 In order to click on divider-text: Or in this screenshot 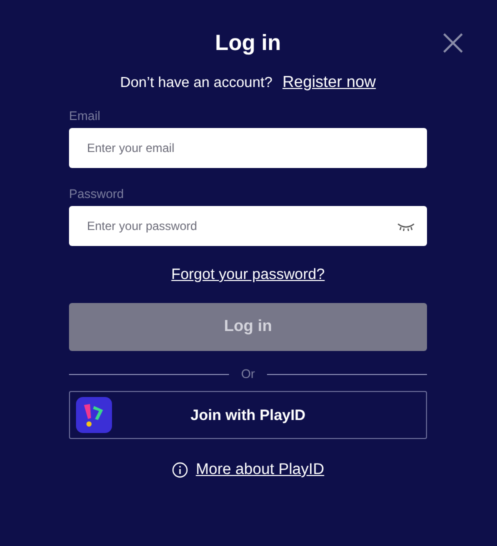, I will do `click(248, 374)`.